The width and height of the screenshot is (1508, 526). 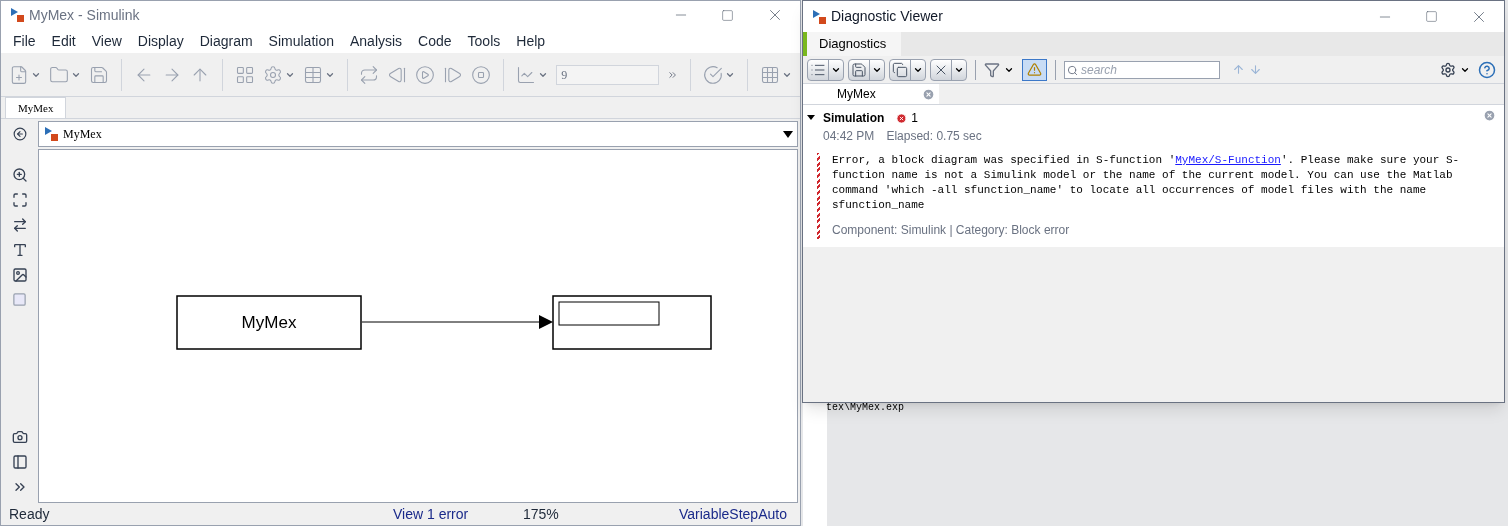 What do you see at coordinates (915, 118) in the screenshot?
I see `error-count: 1` at bounding box center [915, 118].